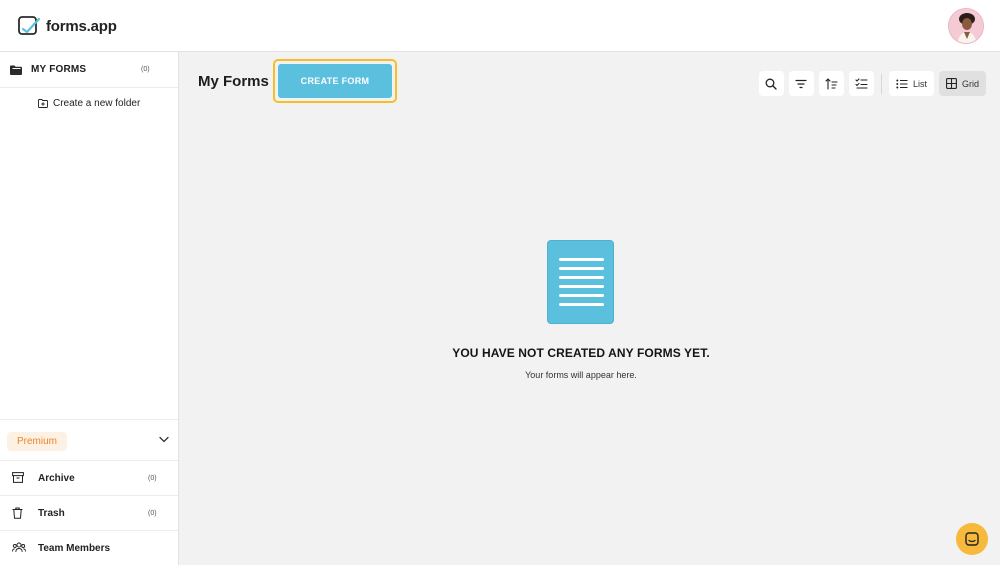 Image resolution: width=1000 pixels, height=565 pixels. I want to click on create-folder-link: Create a new folder, so click(89, 103).